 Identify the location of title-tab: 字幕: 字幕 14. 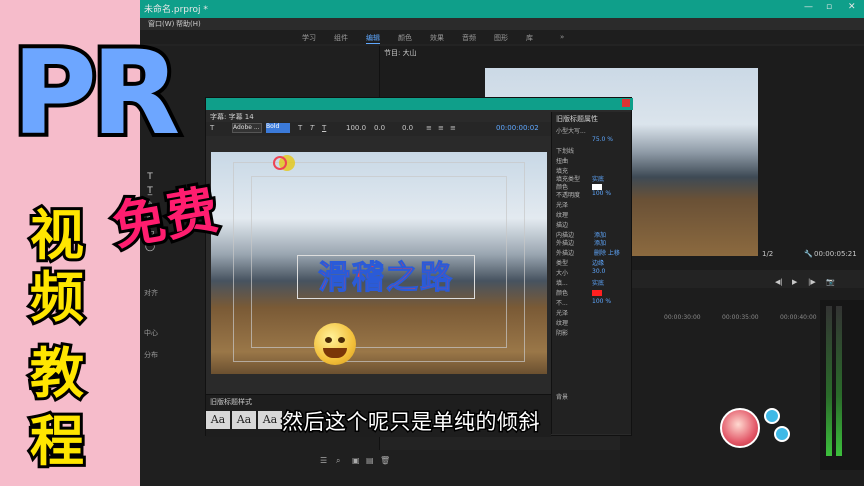
(232, 117).